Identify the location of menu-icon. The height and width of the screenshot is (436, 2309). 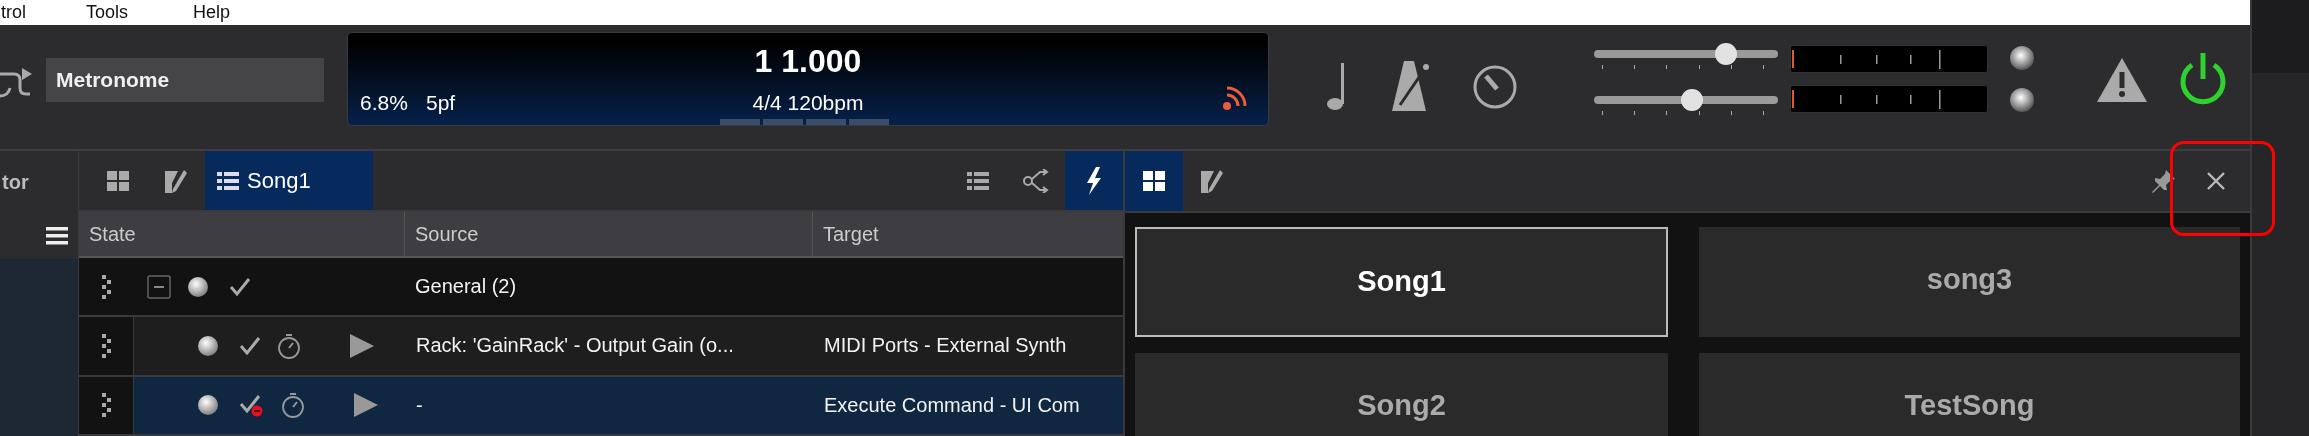
(57, 236).